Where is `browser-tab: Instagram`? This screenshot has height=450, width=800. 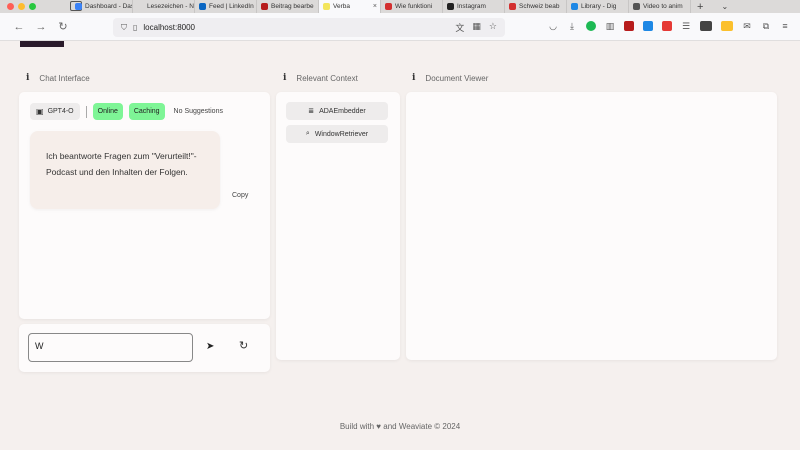 browser-tab: Instagram is located at coordinates (474, 6).